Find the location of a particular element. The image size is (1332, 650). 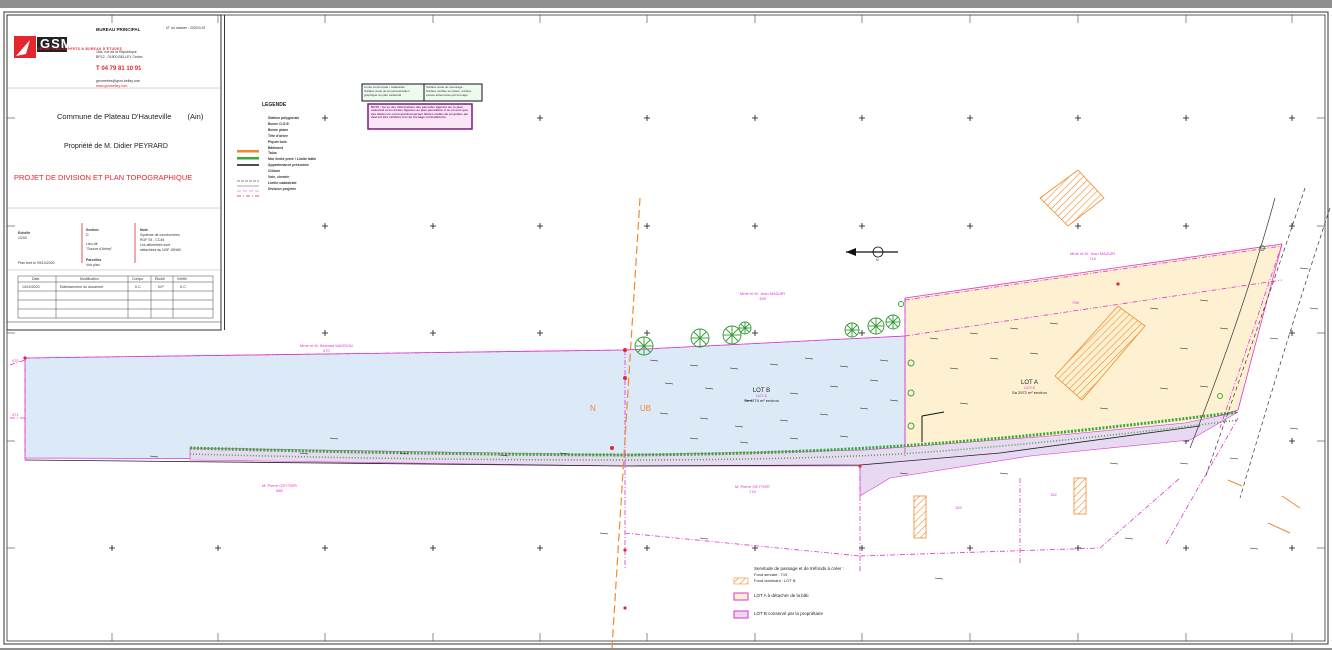

history-row-date: 14/10/2020 is located at coordinates (31, 287).